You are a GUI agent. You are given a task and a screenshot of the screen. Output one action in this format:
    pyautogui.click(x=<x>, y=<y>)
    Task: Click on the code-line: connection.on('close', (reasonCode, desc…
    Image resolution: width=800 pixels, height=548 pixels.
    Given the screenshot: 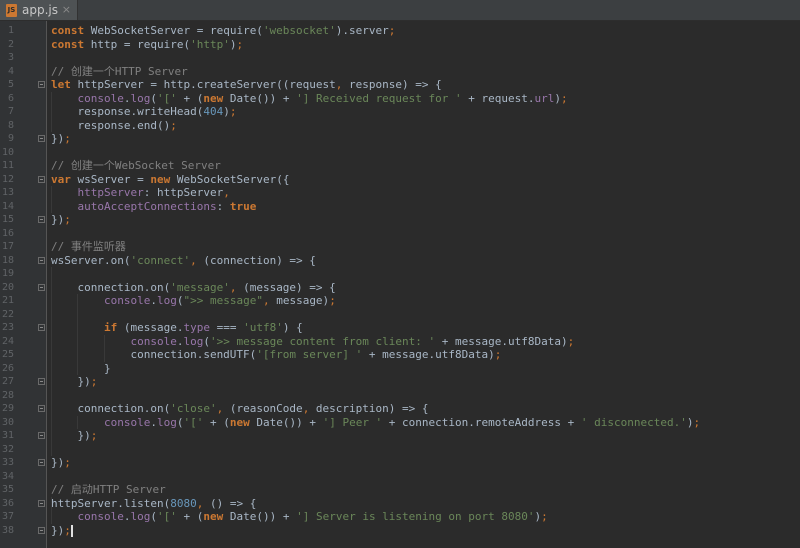 What is the action you would take?
    pyautogui.click(x=423, y=409)
    